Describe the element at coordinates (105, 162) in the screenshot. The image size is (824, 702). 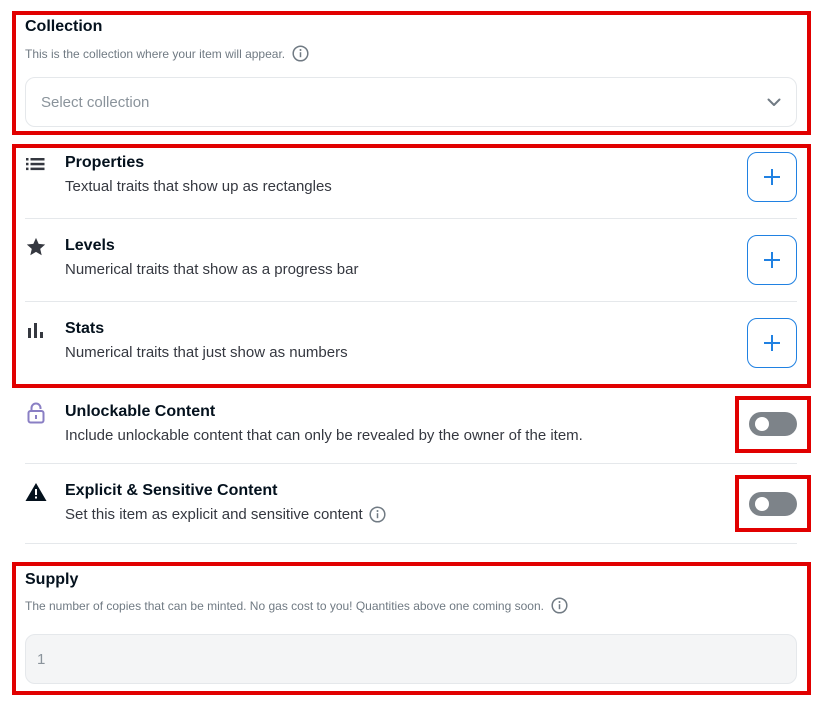
I see `properties-title: Properties` at that location.